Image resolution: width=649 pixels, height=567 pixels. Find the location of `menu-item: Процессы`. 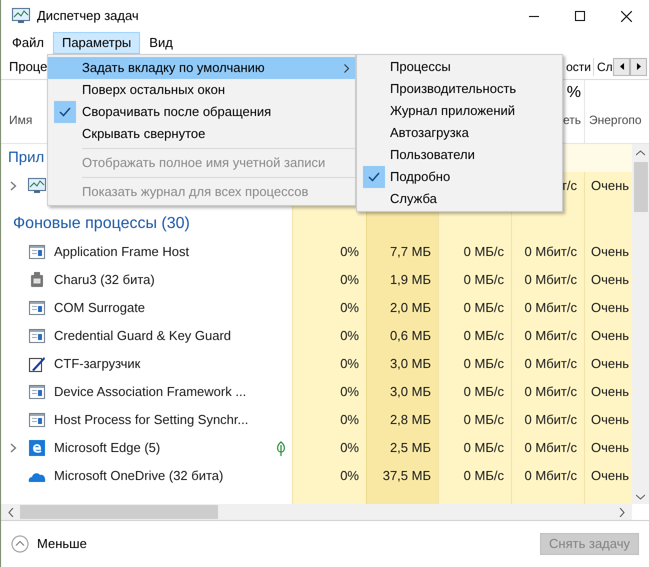

menu-item: Процессы is located at coordinates (459, 67).